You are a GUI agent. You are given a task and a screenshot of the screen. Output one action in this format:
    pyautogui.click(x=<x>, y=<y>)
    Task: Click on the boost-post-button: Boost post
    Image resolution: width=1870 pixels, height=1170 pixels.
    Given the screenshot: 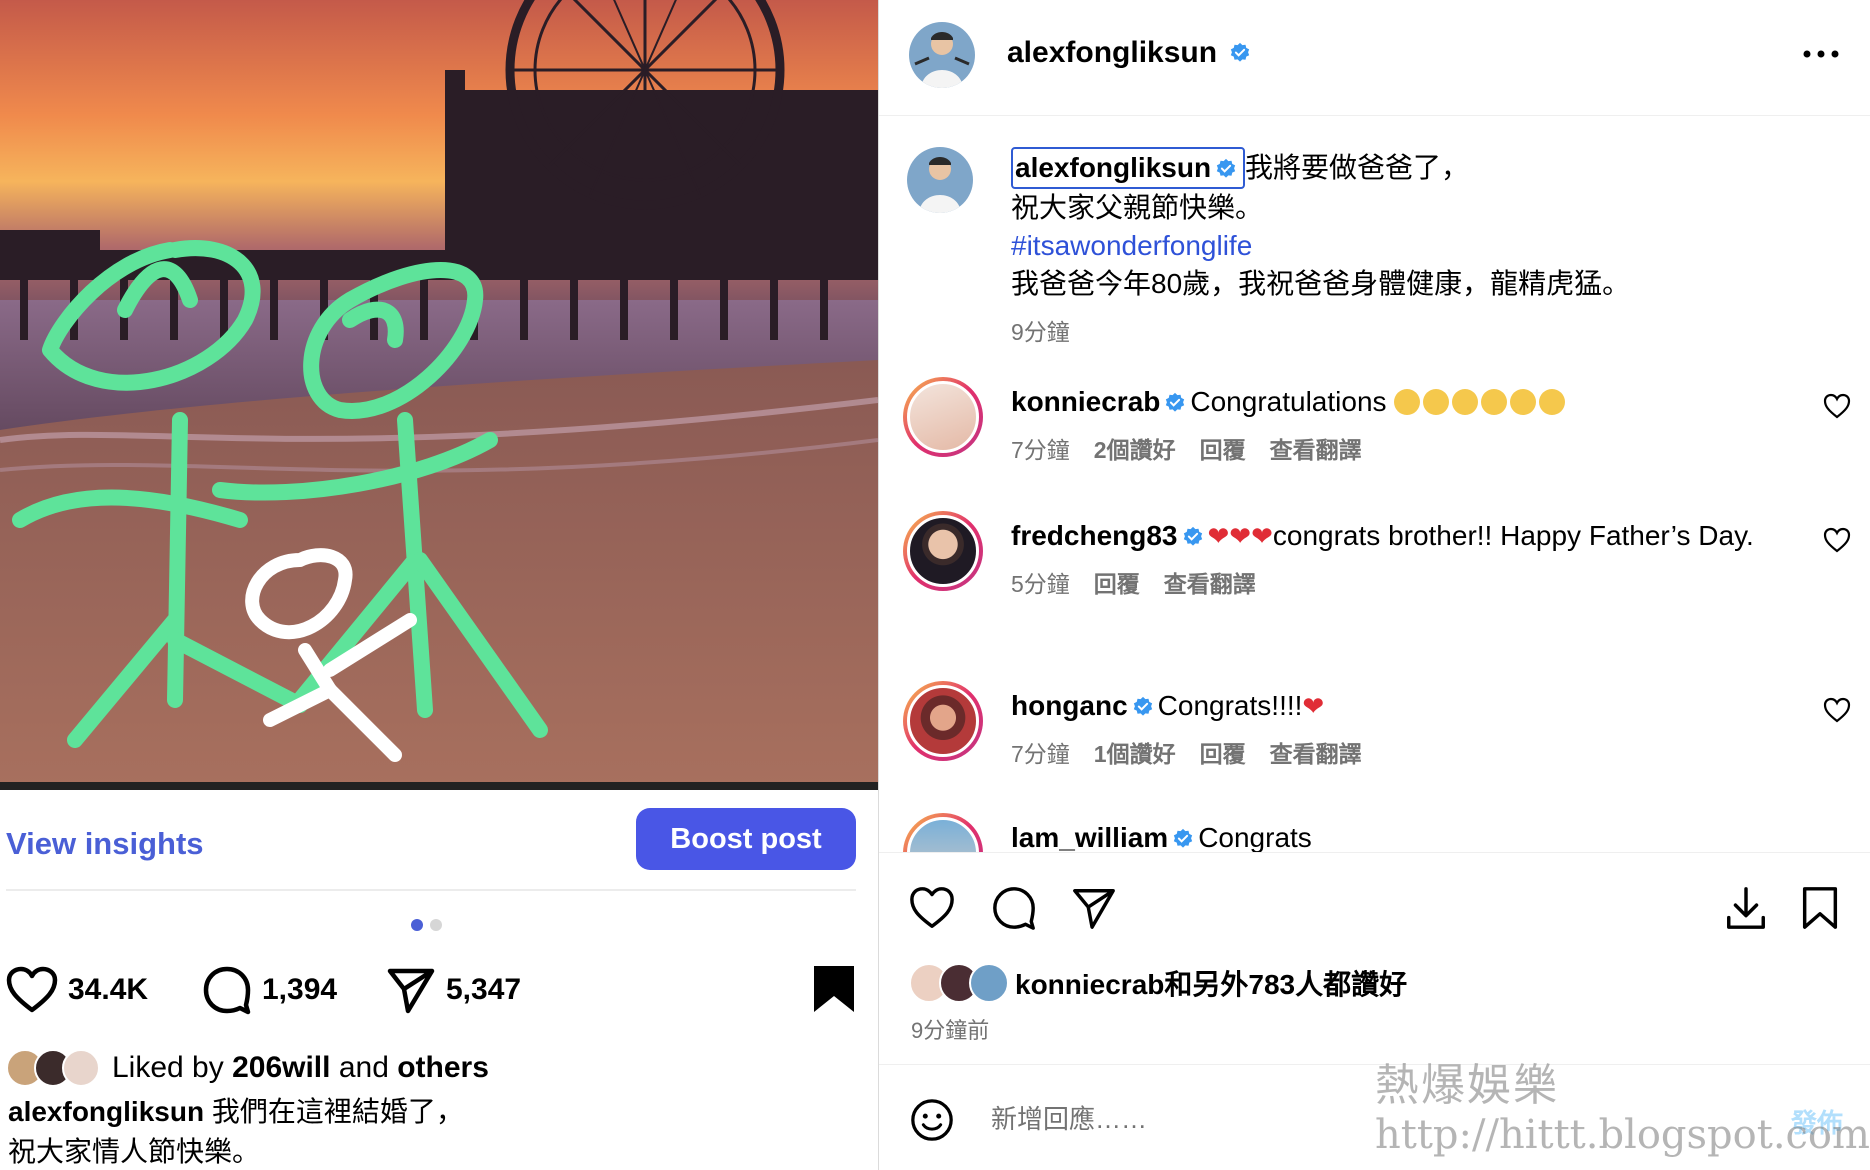 What is the action you would take?
    pyautogui.click(x=746, y=839)
    